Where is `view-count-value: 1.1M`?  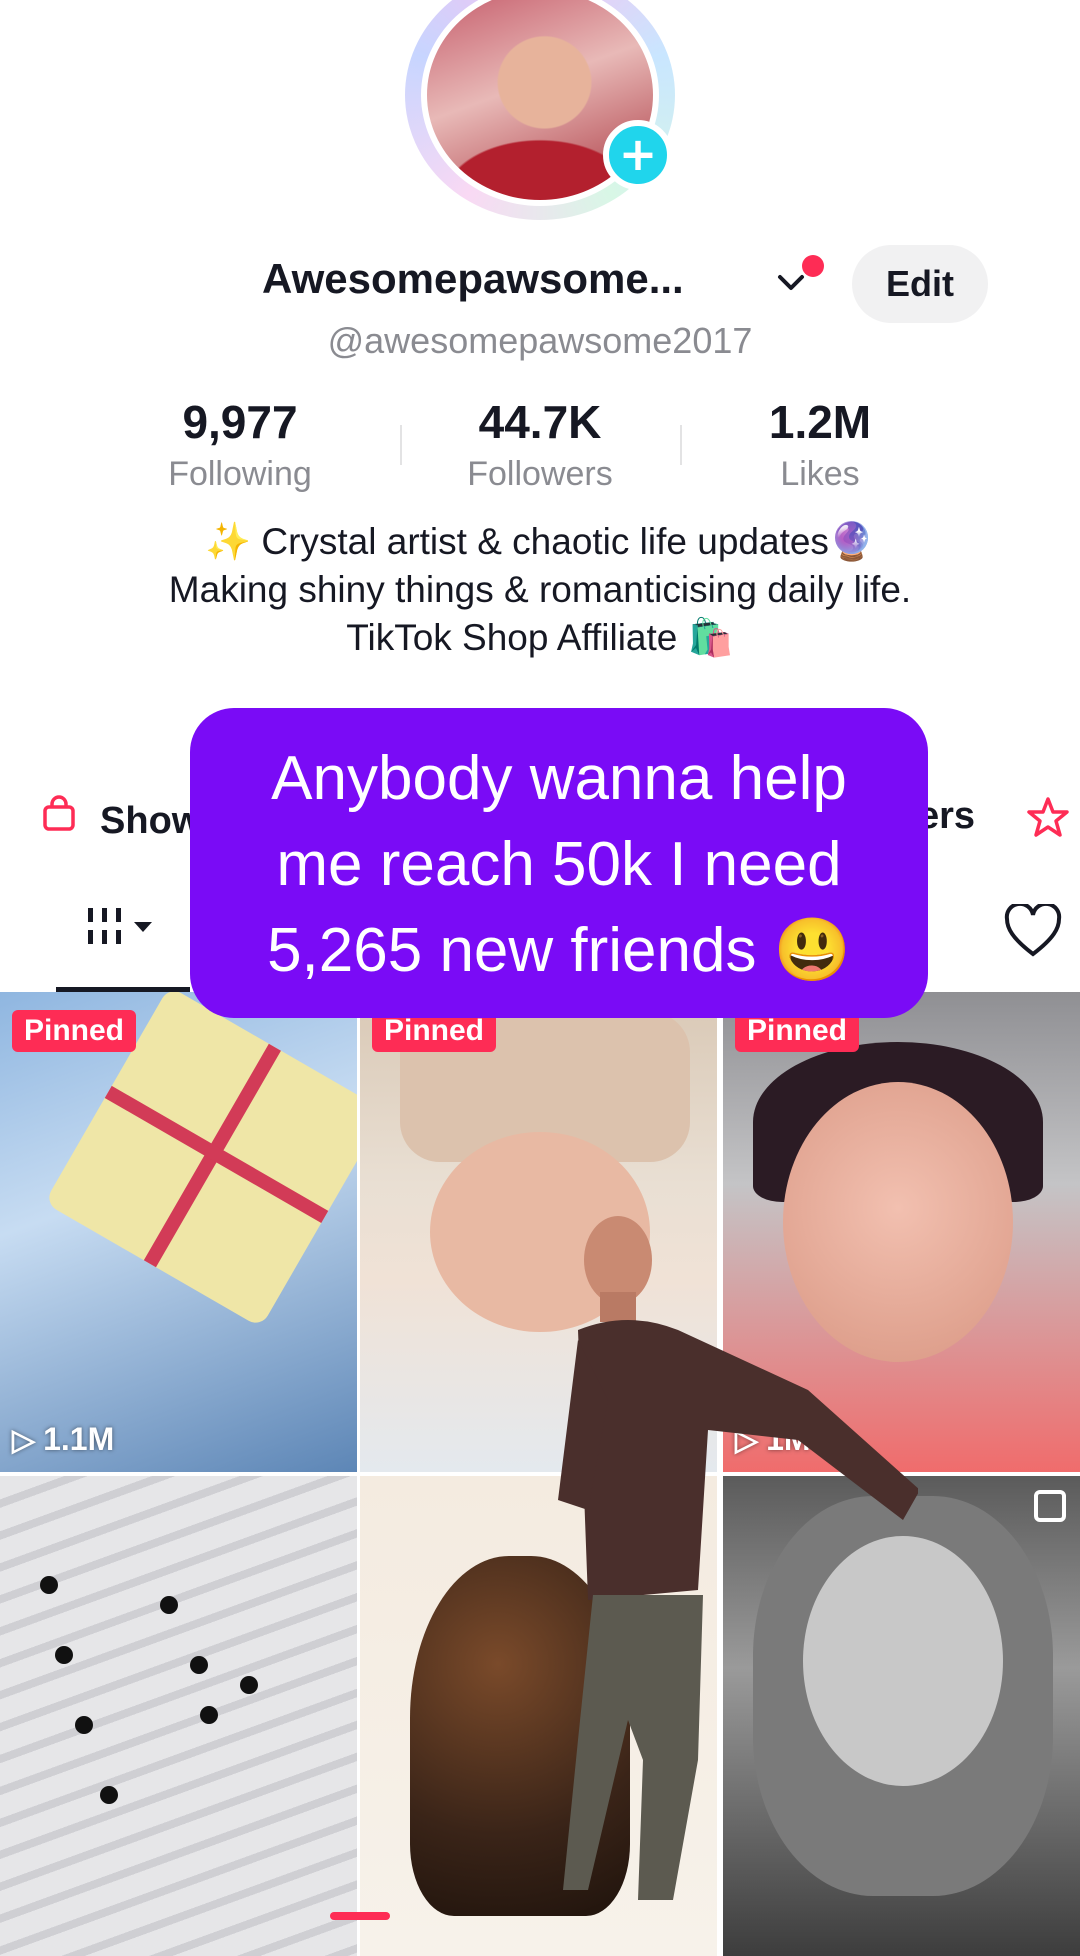
view-count-value: 1.1M is located at coordinates (79, 1439).